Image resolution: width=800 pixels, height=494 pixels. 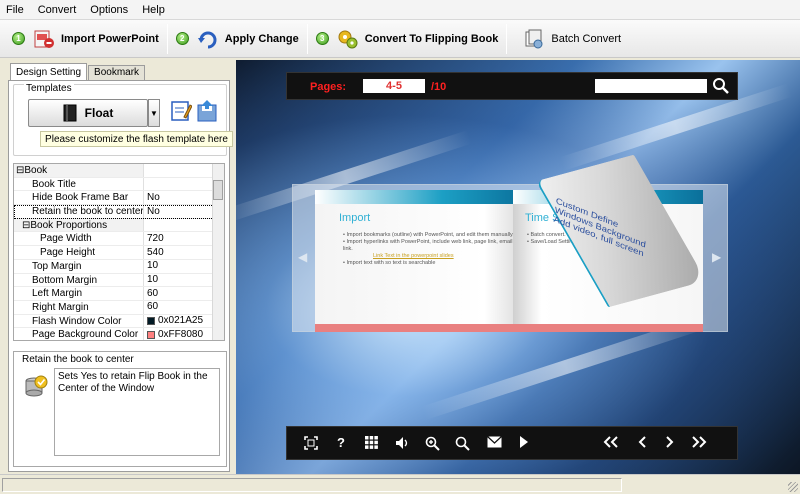 I want to click on search-input, so click(x=651, y=86).